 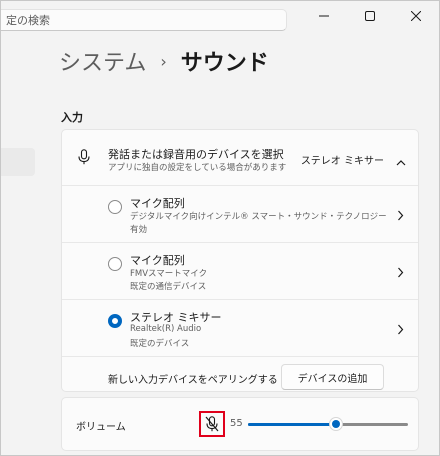 I want to click on volume-value: 55, so click(x=236, y=423).